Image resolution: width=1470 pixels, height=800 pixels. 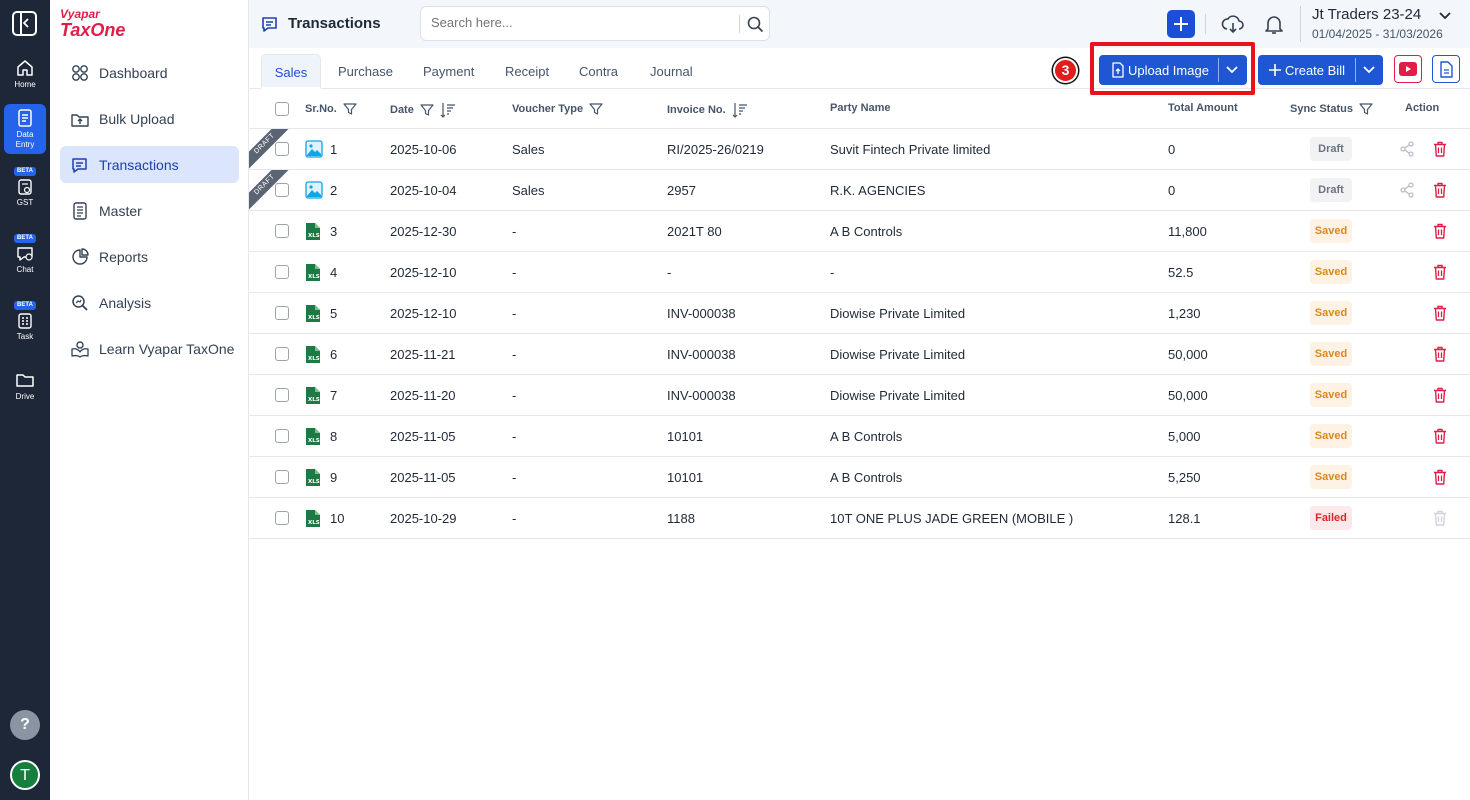 I want to click on upload-image-button: Upload Image, so click(x=1173, y=70).